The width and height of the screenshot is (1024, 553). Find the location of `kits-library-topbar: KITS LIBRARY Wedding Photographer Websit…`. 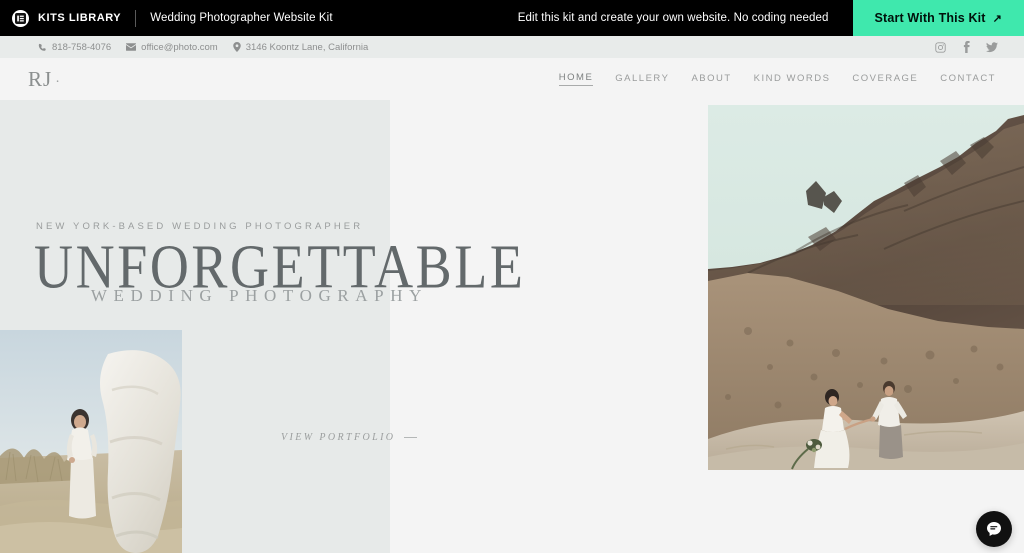

kits-library-topbar: KITS LIBRARY Wedding Photographer Websit… is located at coordinates (512, 18).